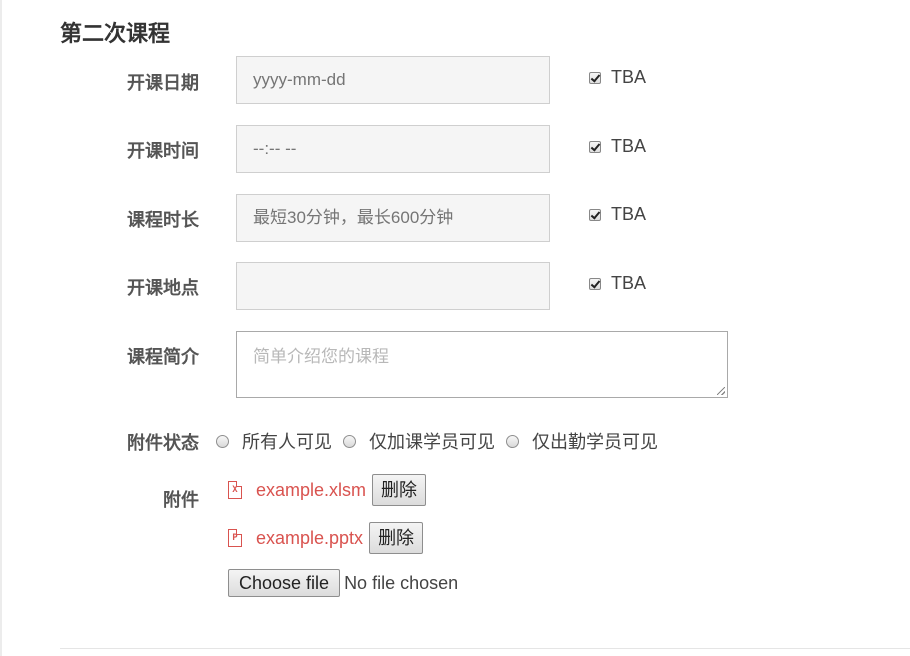  Describe the element at coordinates (181, 500) in the screenshot. I see `attachments-label: 附件` at that location.